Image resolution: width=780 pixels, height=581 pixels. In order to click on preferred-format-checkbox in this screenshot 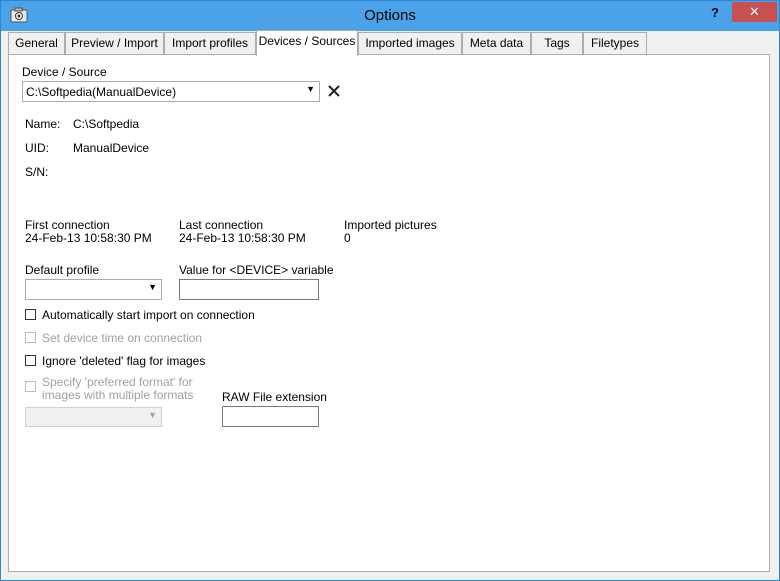, I will do `click(30, 386)`.